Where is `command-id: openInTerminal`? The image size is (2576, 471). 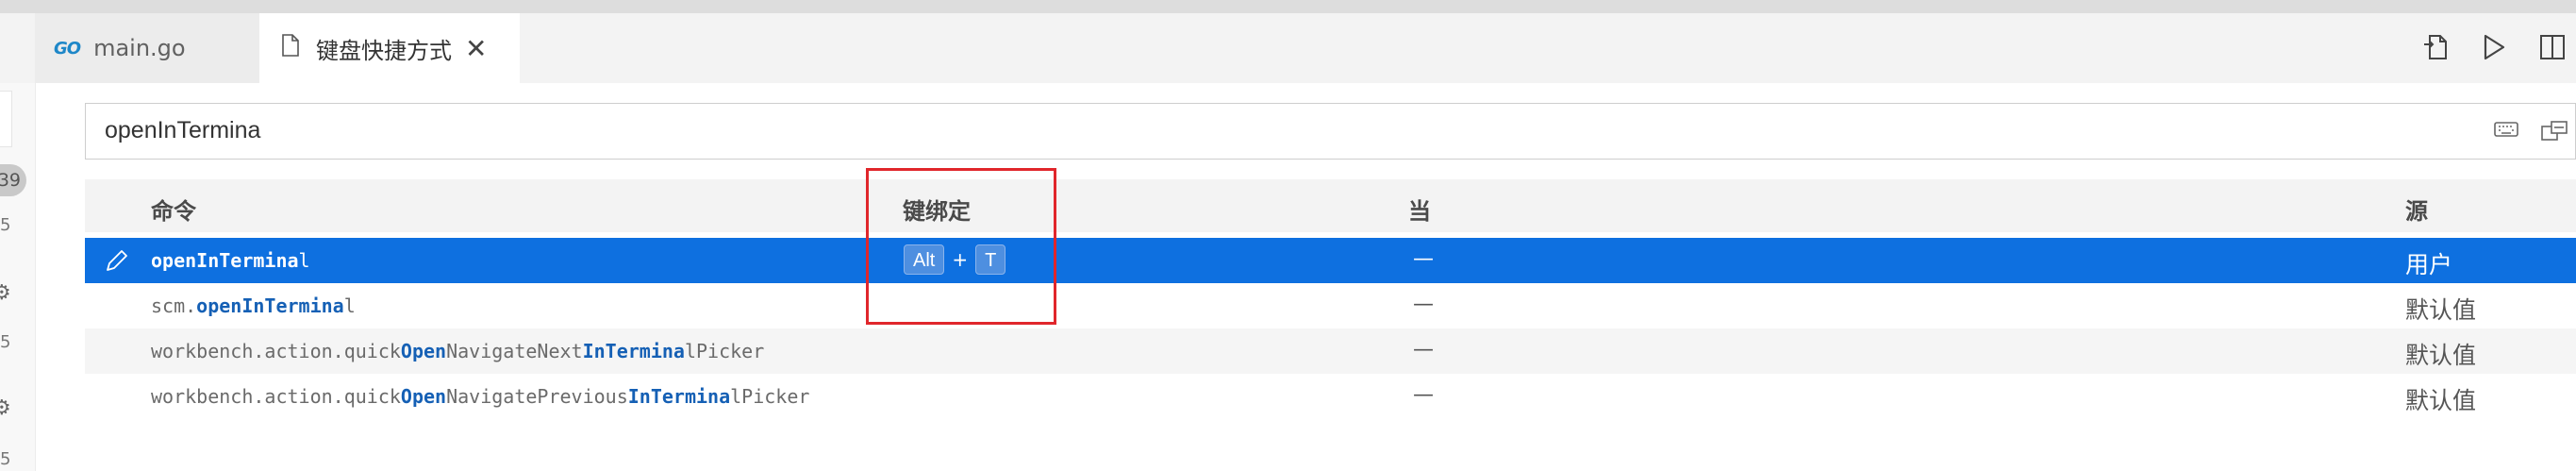 command-id: openInTerminal is located at coordinates (230, 260).